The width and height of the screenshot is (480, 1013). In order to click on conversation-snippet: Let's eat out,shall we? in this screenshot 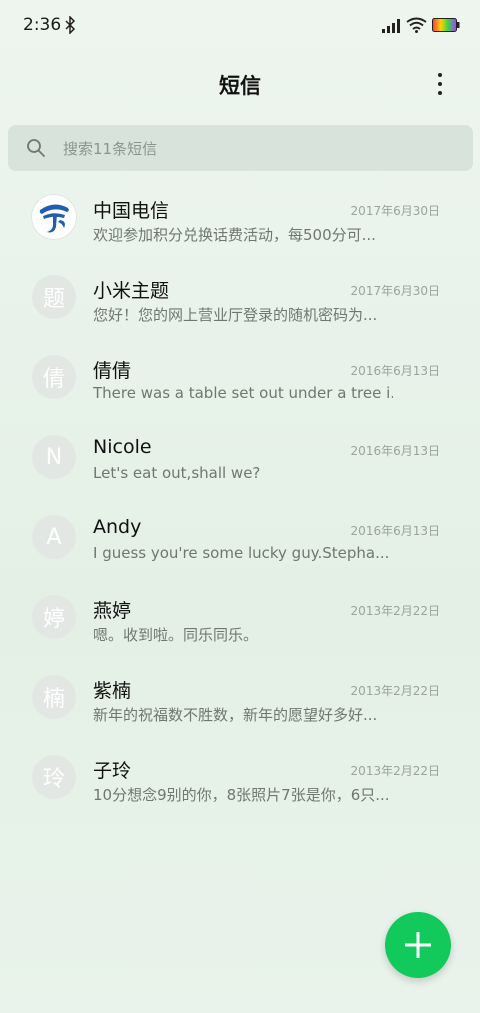, I will do `click(177, 473)`.